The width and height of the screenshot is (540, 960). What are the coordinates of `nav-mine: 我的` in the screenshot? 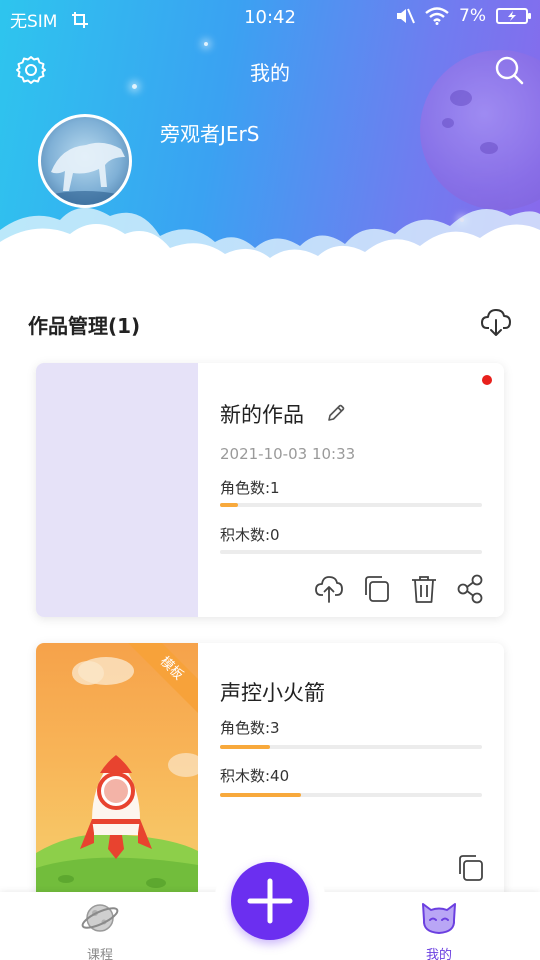 It's located at (439, 929).